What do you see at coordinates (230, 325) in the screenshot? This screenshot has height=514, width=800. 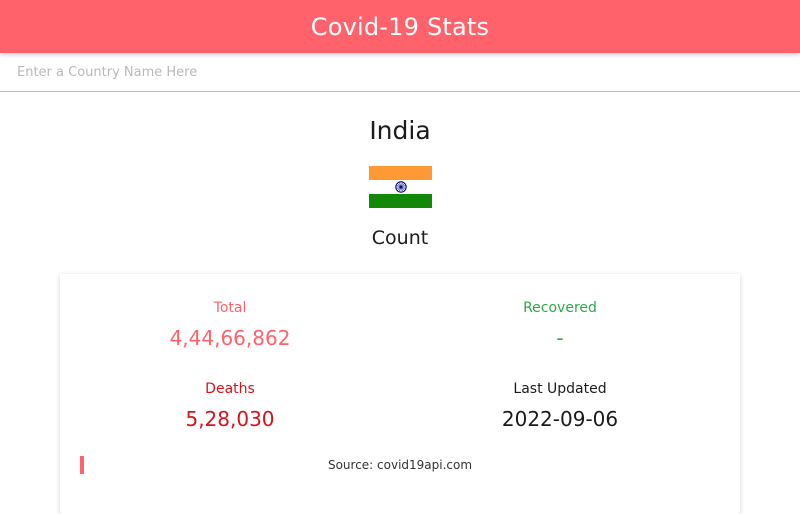 I see `stat-total: Total 4,44,66,862` at bounding box center [230, 325].